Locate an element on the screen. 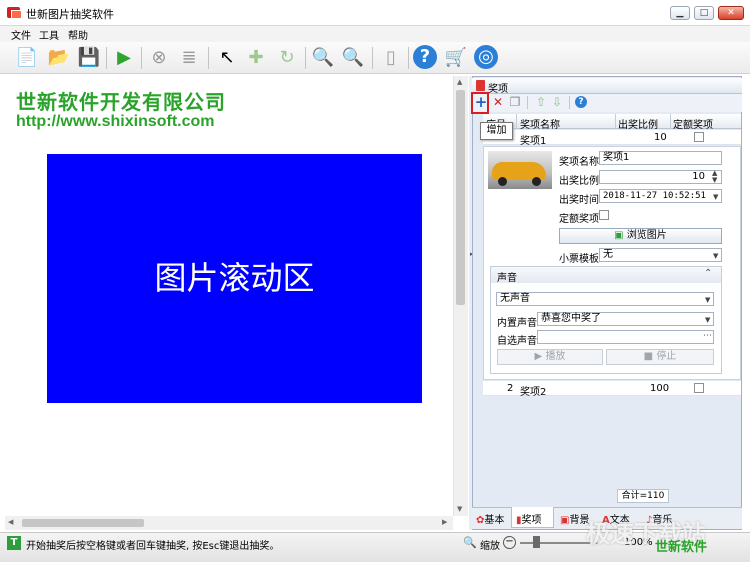 This screenshot has height=562, width=750. delete-icon: ✕ is located at coordinates (498, 102).